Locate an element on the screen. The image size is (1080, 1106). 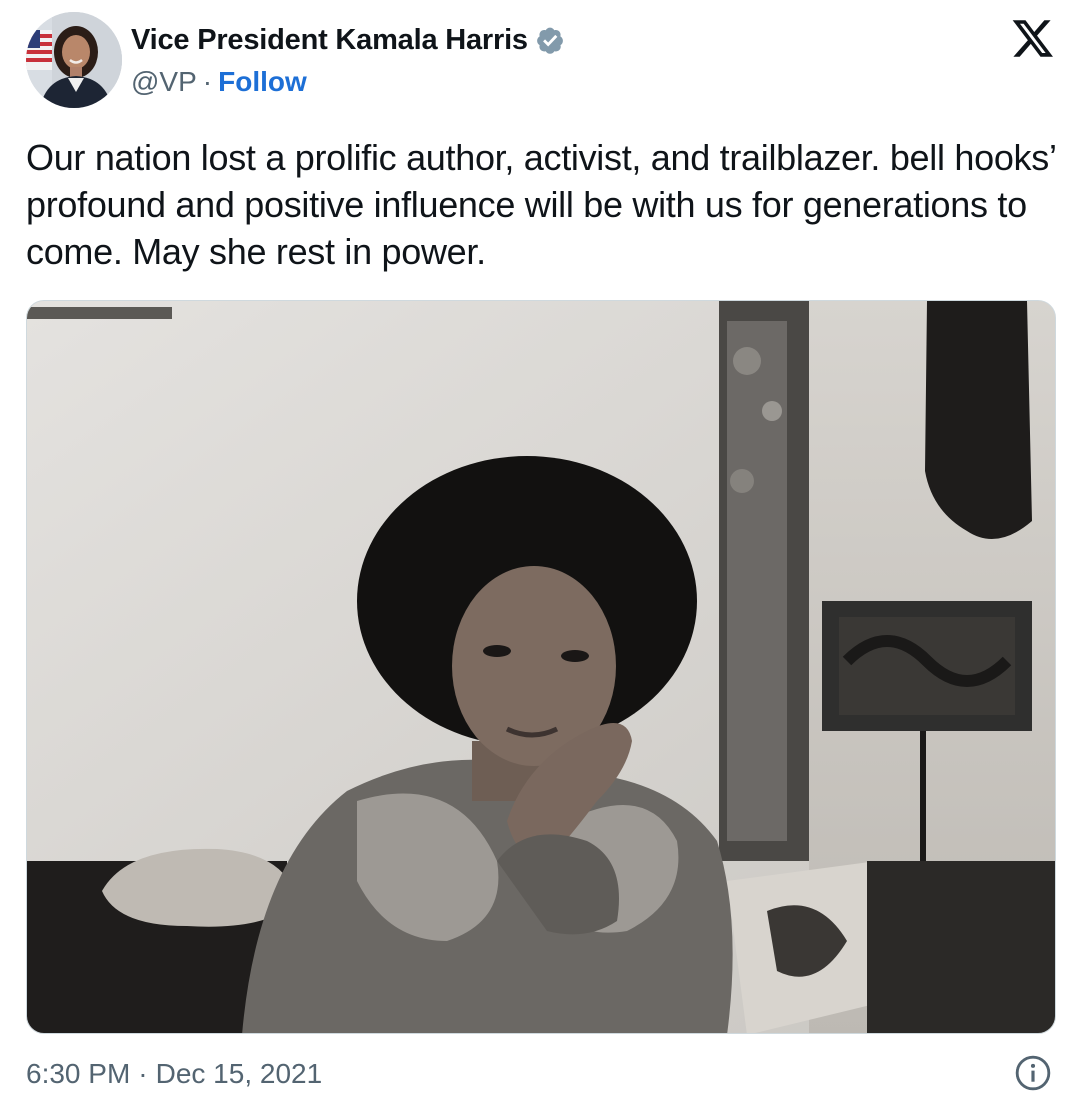
tweet-date: Dec 15, 2021 is located at coordinates (239, 1073).